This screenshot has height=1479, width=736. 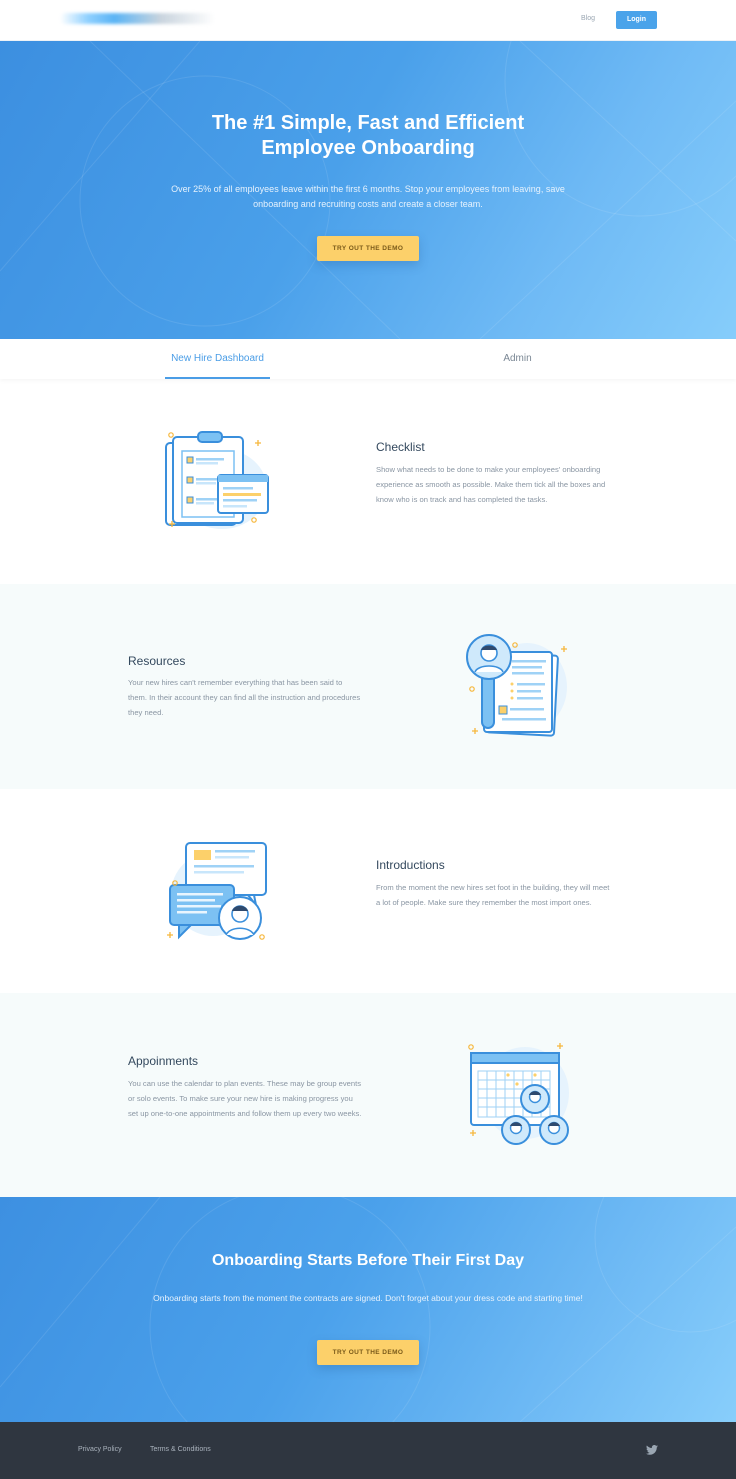 What do you see at coordinates (652, 1450) in the screenshot?
I see `twitter-icon` at bounding box center [652, 1450].